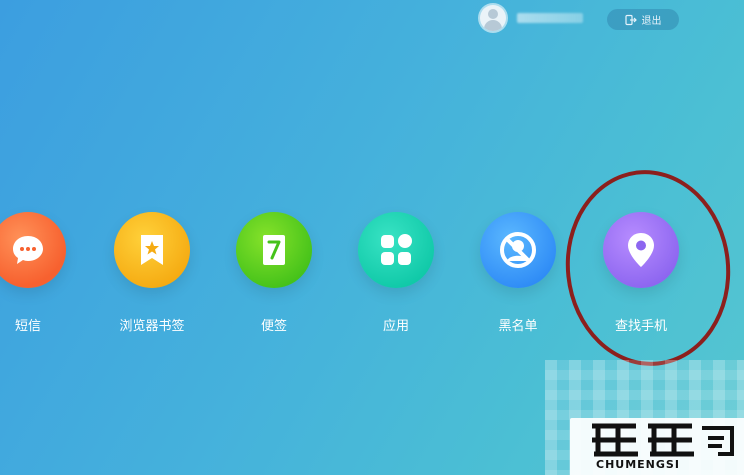 The image size is (744, 475). What do you see at coordinates (718, 441) in the screenshot?
I see `watermark-mark-icon` at bounding box center [718, 441].